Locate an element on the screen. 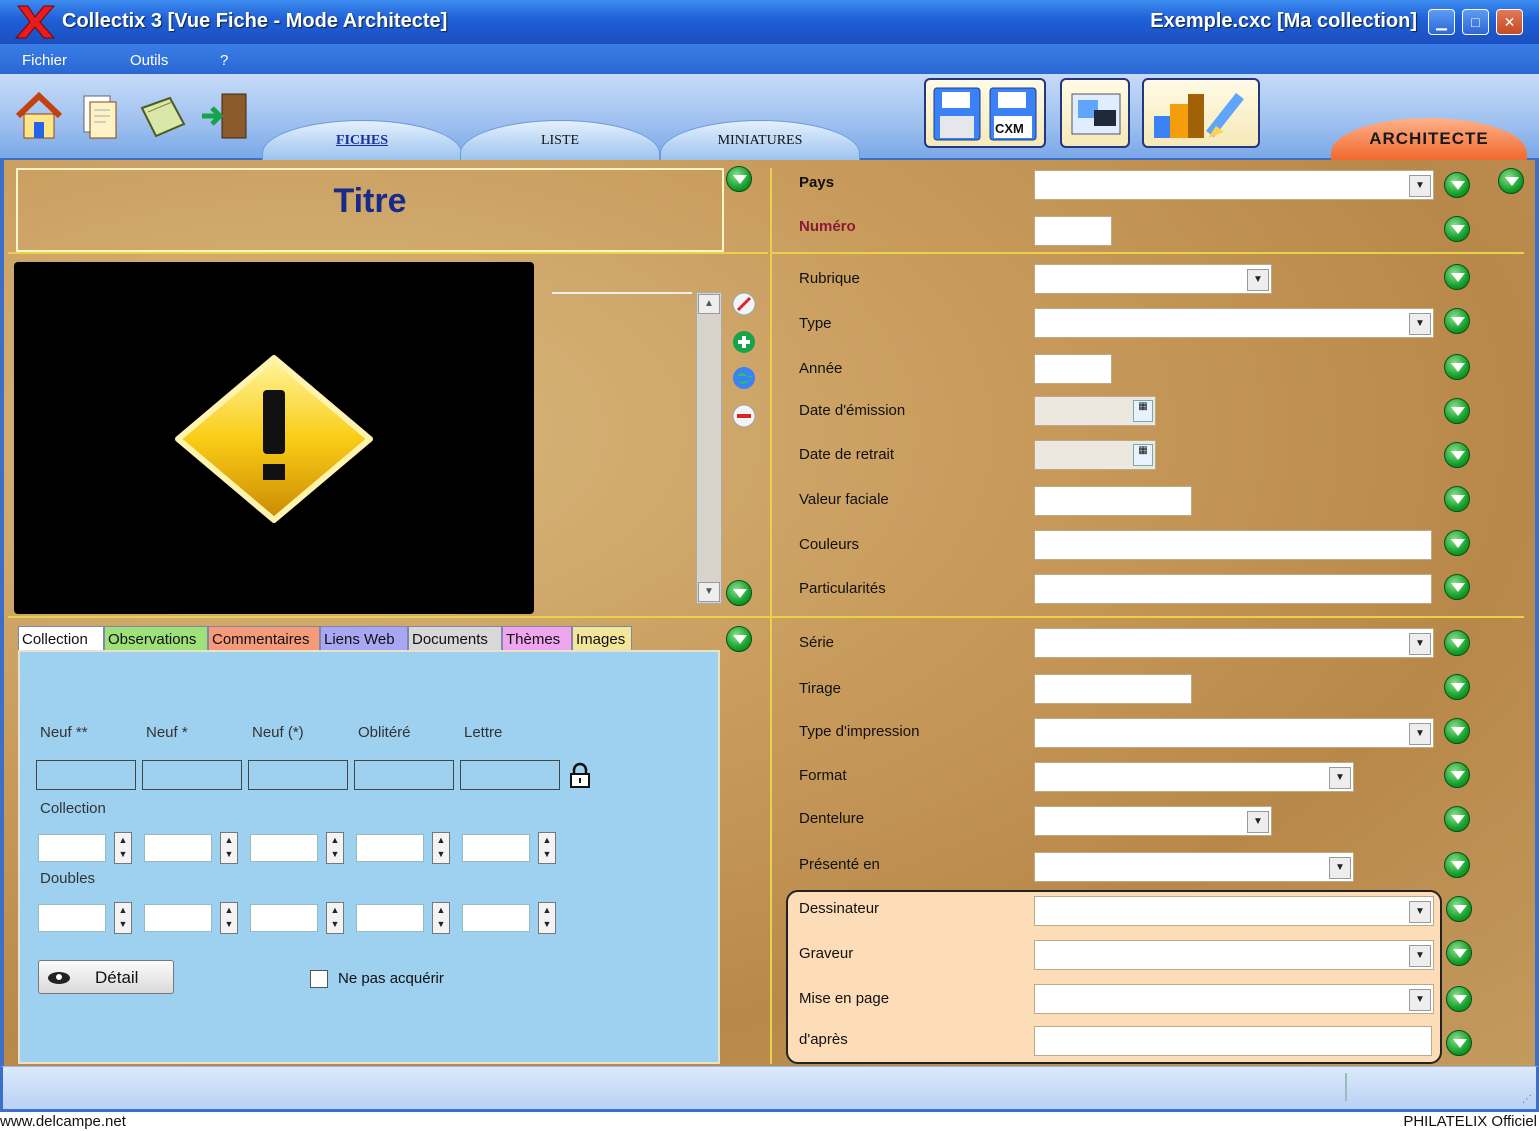  resize-grip-icon: ⋰ is located at coordinates (1527, 1099).